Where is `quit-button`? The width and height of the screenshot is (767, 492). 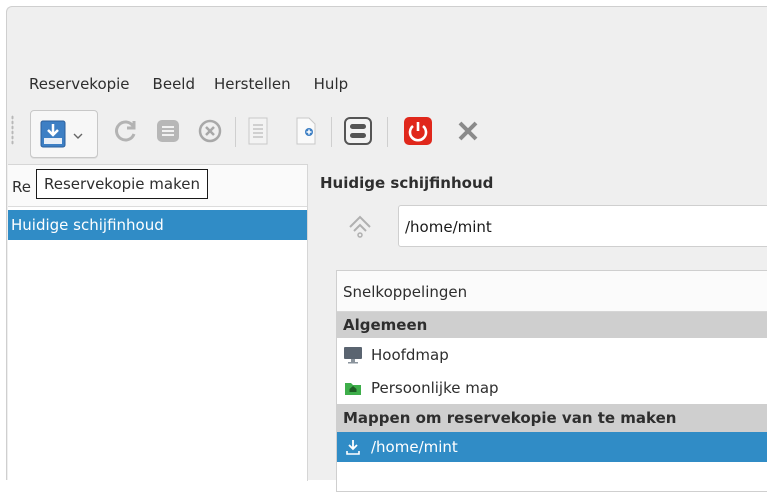
quit-button is located at coordinates (468, 133).